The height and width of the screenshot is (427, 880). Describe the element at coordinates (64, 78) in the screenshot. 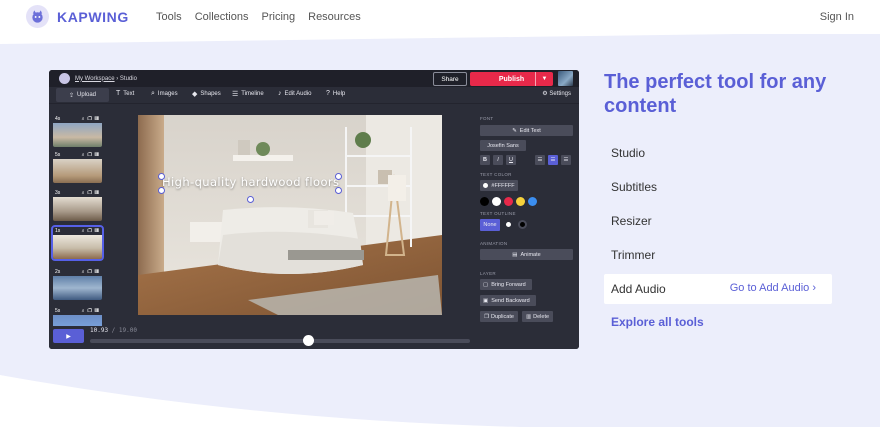

I see `workspace-avatar` at that location.